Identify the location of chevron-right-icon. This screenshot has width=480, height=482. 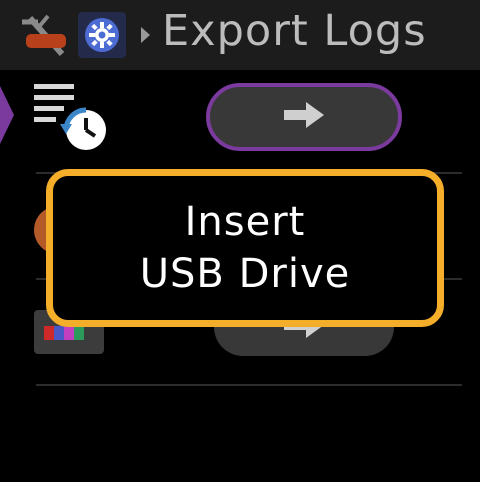
(145, 35).